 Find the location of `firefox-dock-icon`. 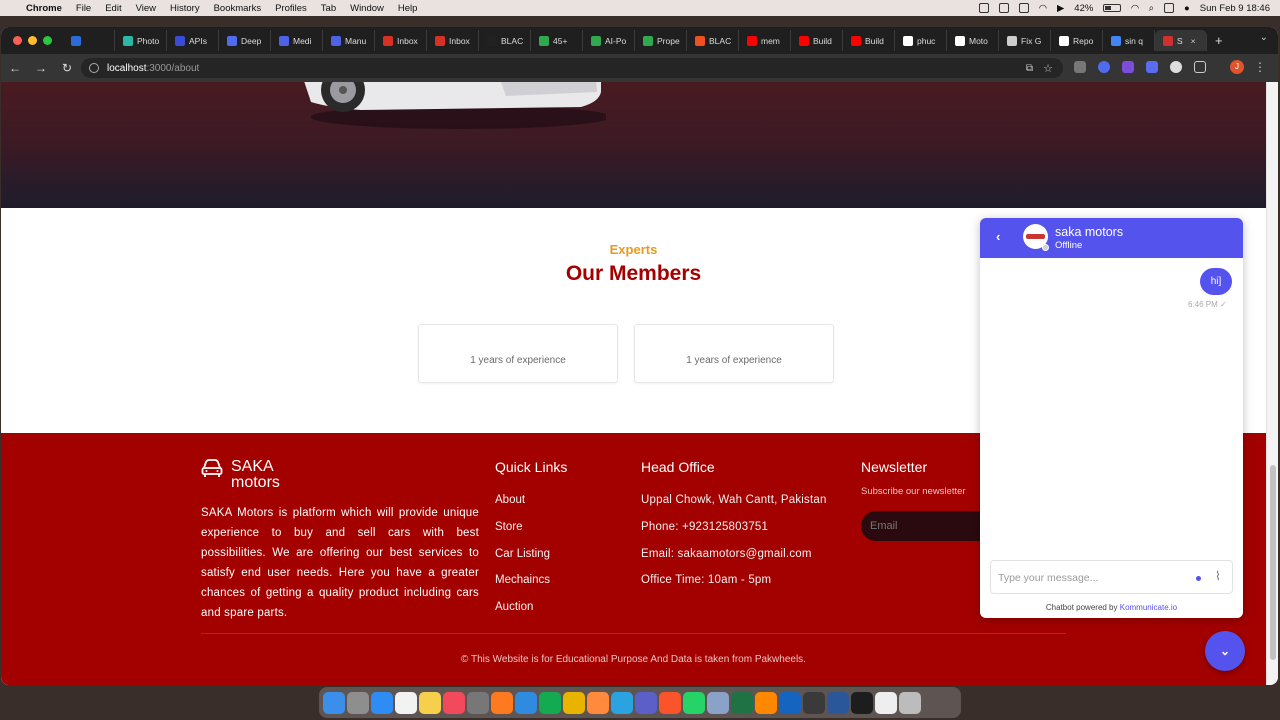

firefox-dock-icon is located at coordinates (502, 702).